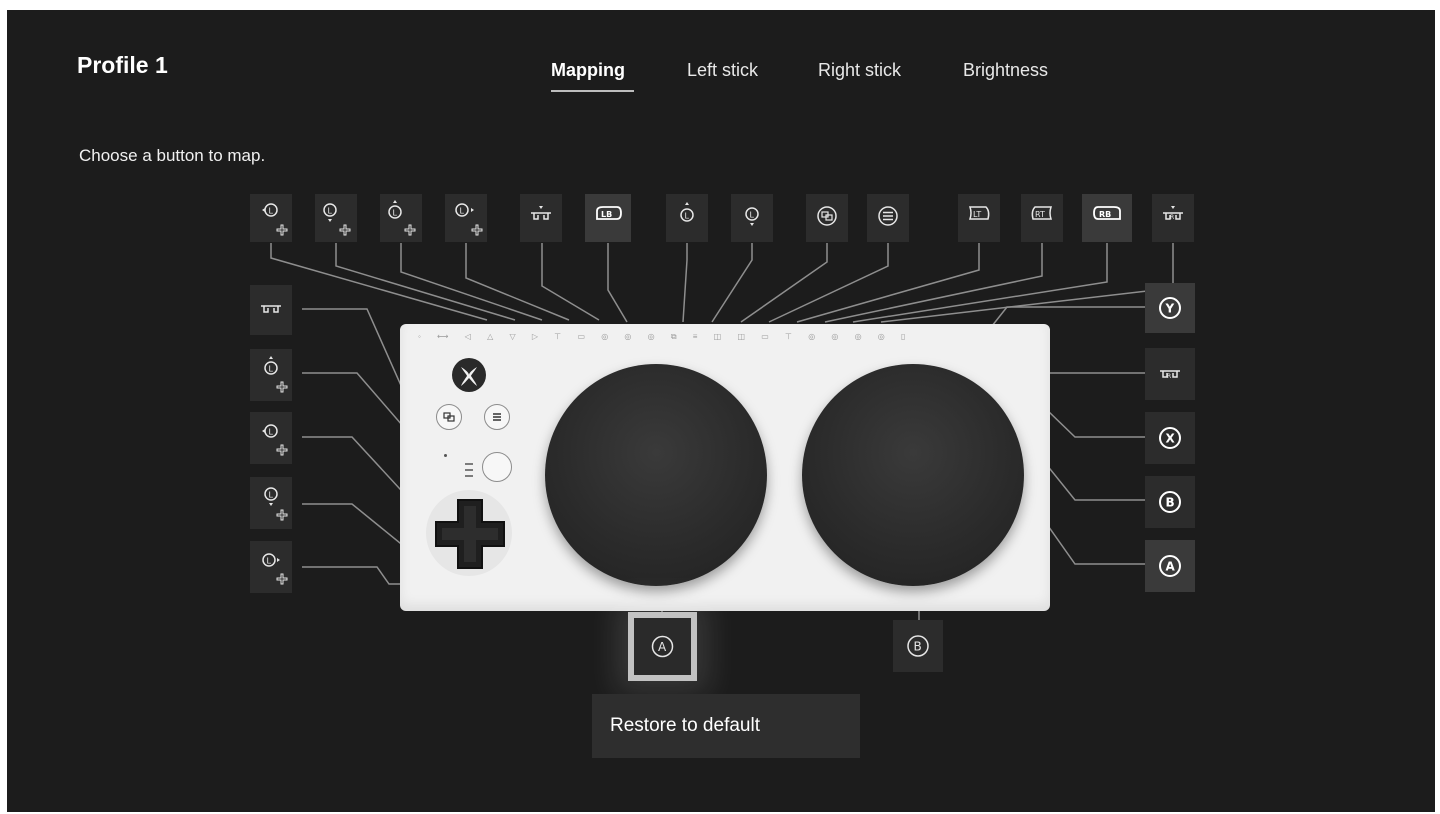  I want to click on map-slot-lb: LB, so click(608, 218).